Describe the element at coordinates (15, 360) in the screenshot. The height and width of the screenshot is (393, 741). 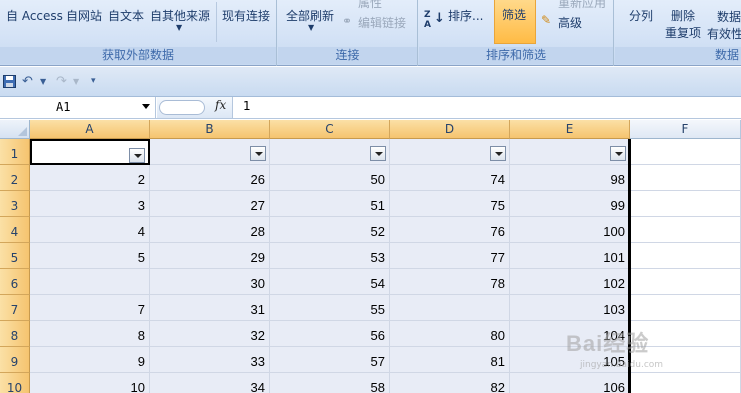
I see `row-header: 9` at that location.